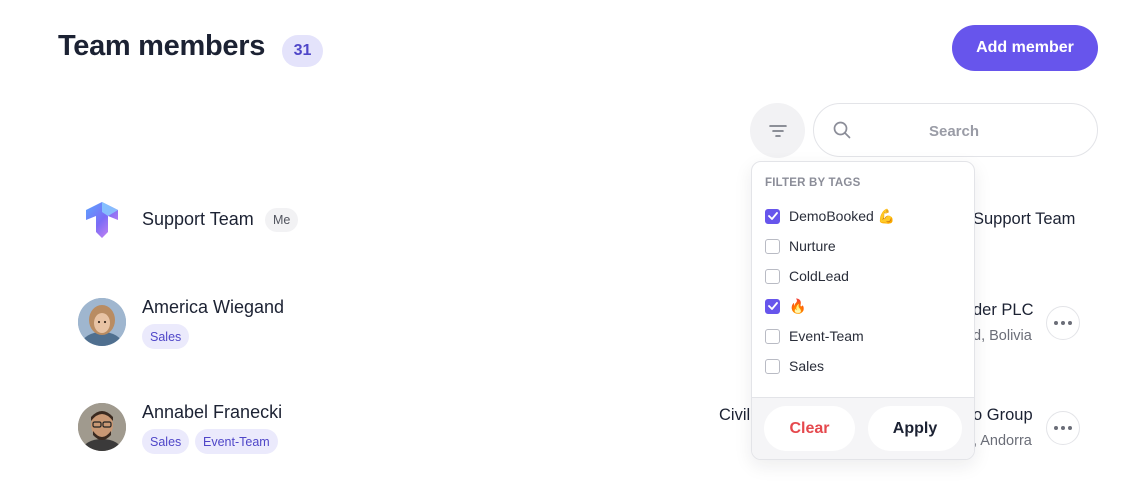 Image resolution: width=1143 pixels, height=483 pixels. I want to click on add-member-button: Add member, so click(1025, 48).